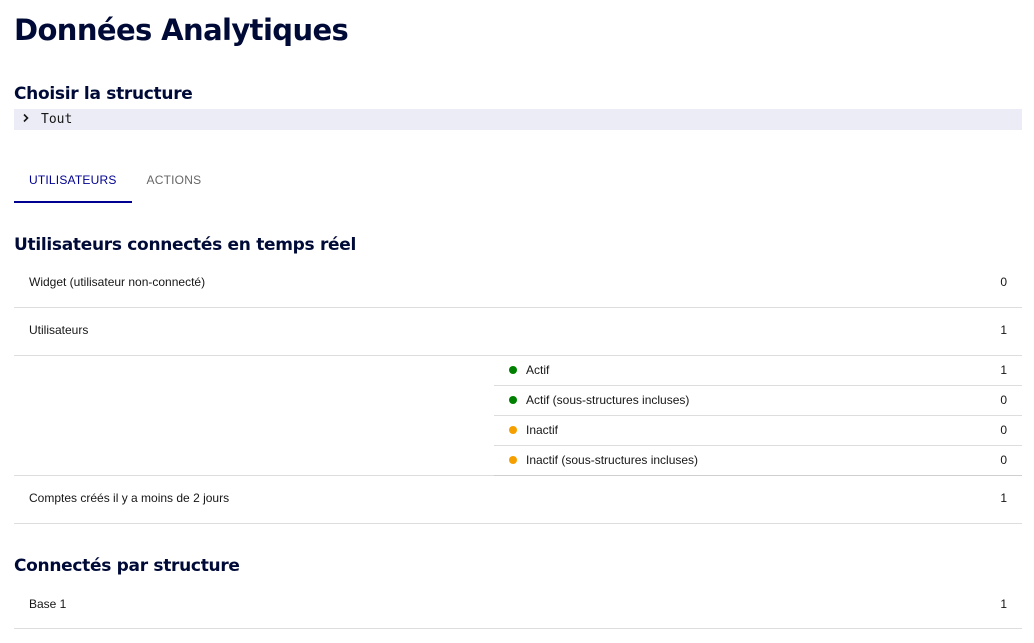 The height and width of the screenshot is (643, 1034). I want to click on structure-row-label: Base 1, so click(48, 604).